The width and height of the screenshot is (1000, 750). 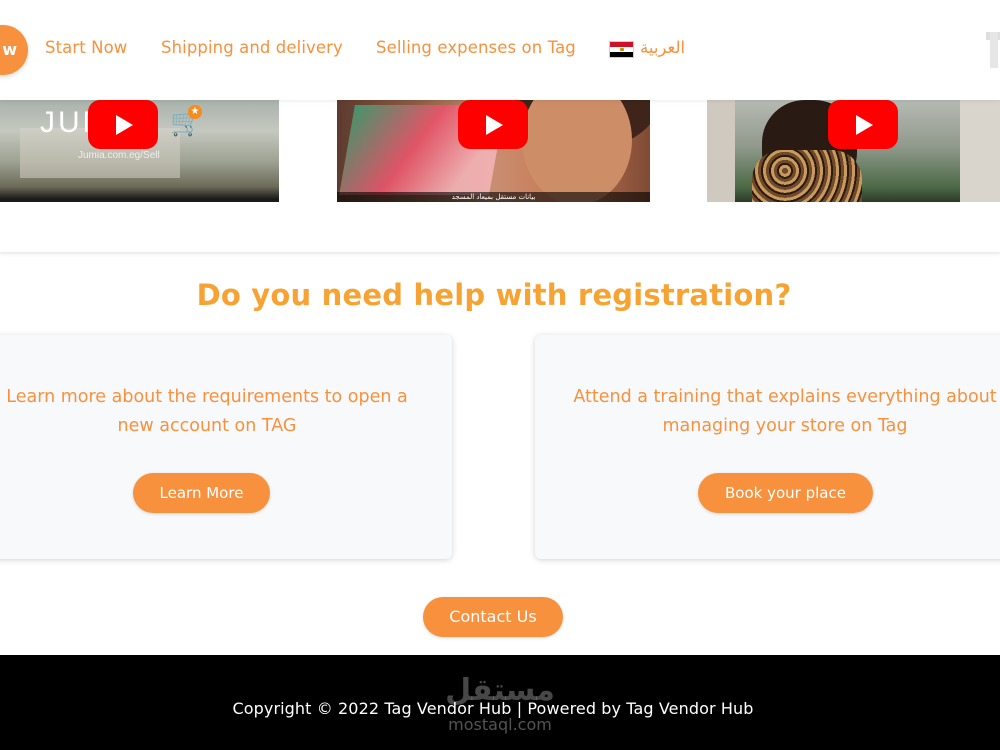 What do you see at coordinates (476, 47) in the screenshot?
I see `nav-link-selling-expenses: Selling expenses on Tag` at bounding box center [476, 47].